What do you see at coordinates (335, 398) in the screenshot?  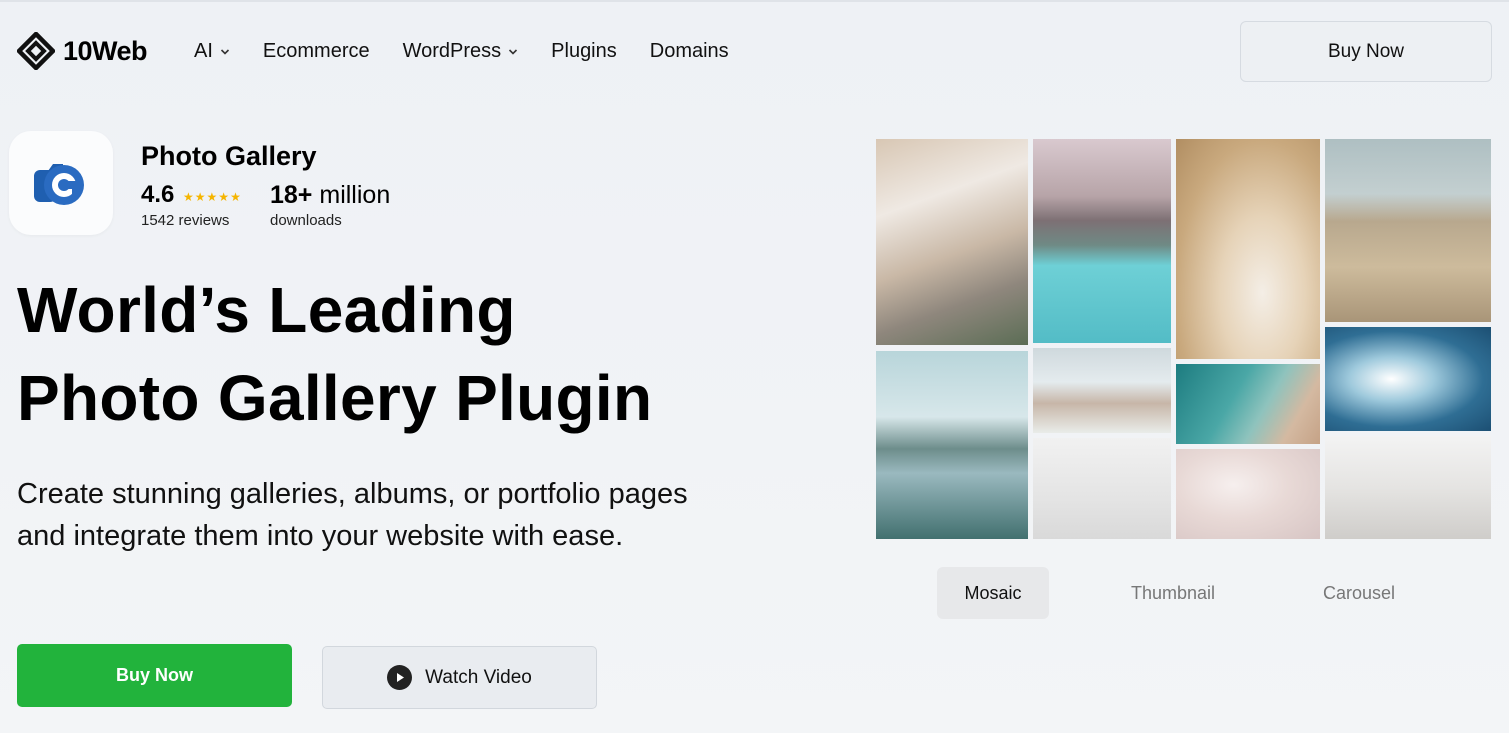 I see `title-line: Photo Gallery Plugin` at bounding box center [335, 398].